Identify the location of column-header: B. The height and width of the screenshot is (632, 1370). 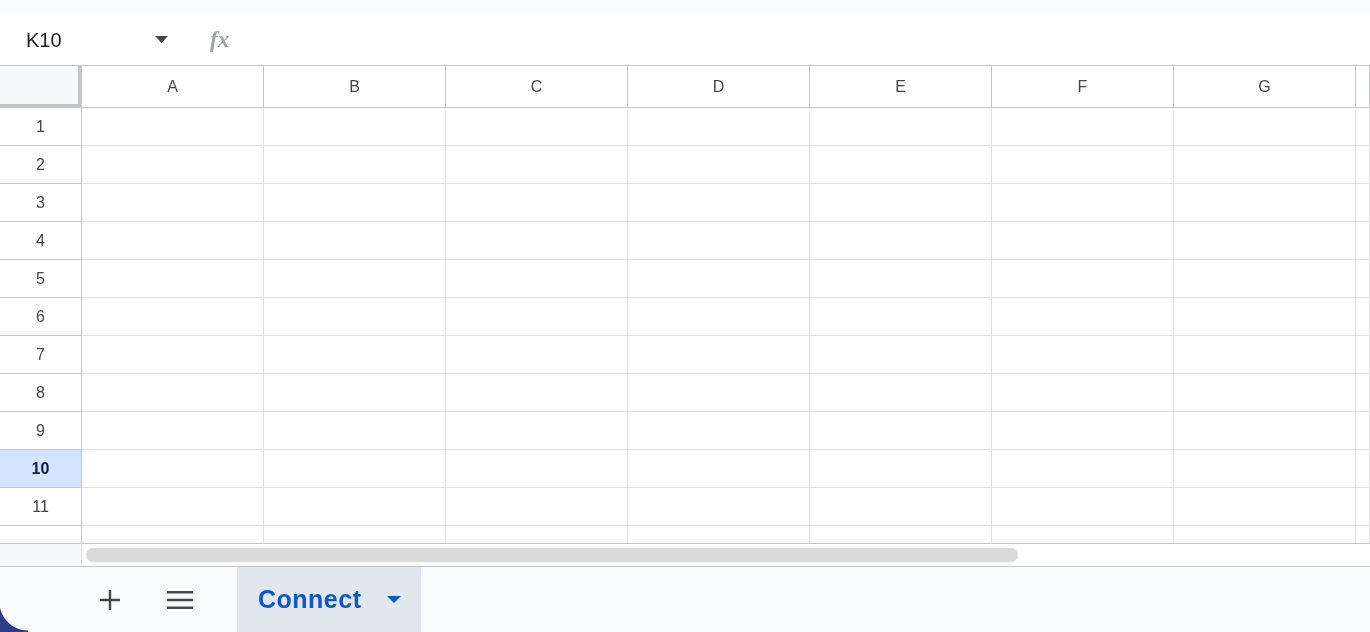
(355, 87).